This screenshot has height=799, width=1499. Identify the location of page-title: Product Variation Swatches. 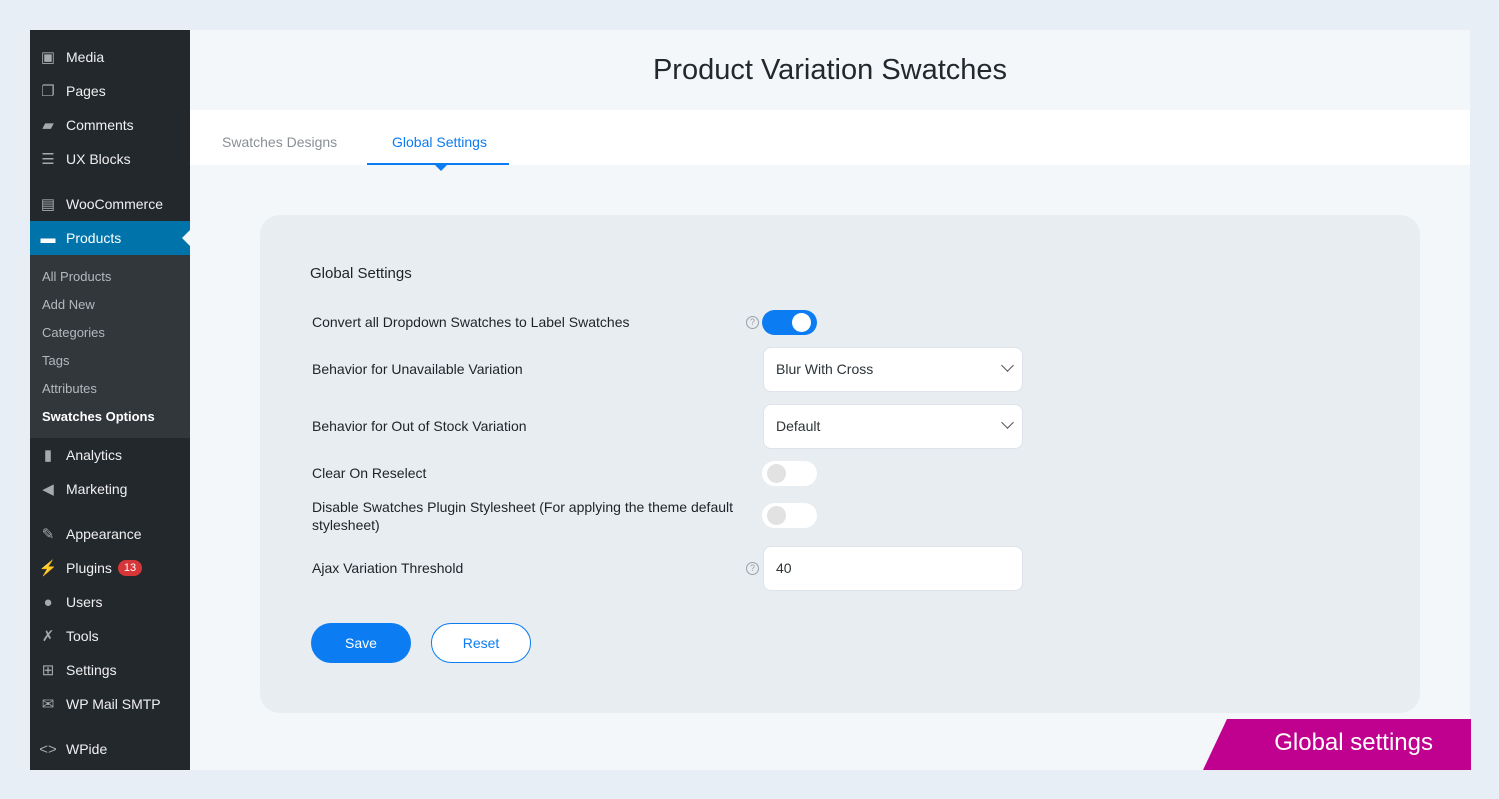
(830, 70).